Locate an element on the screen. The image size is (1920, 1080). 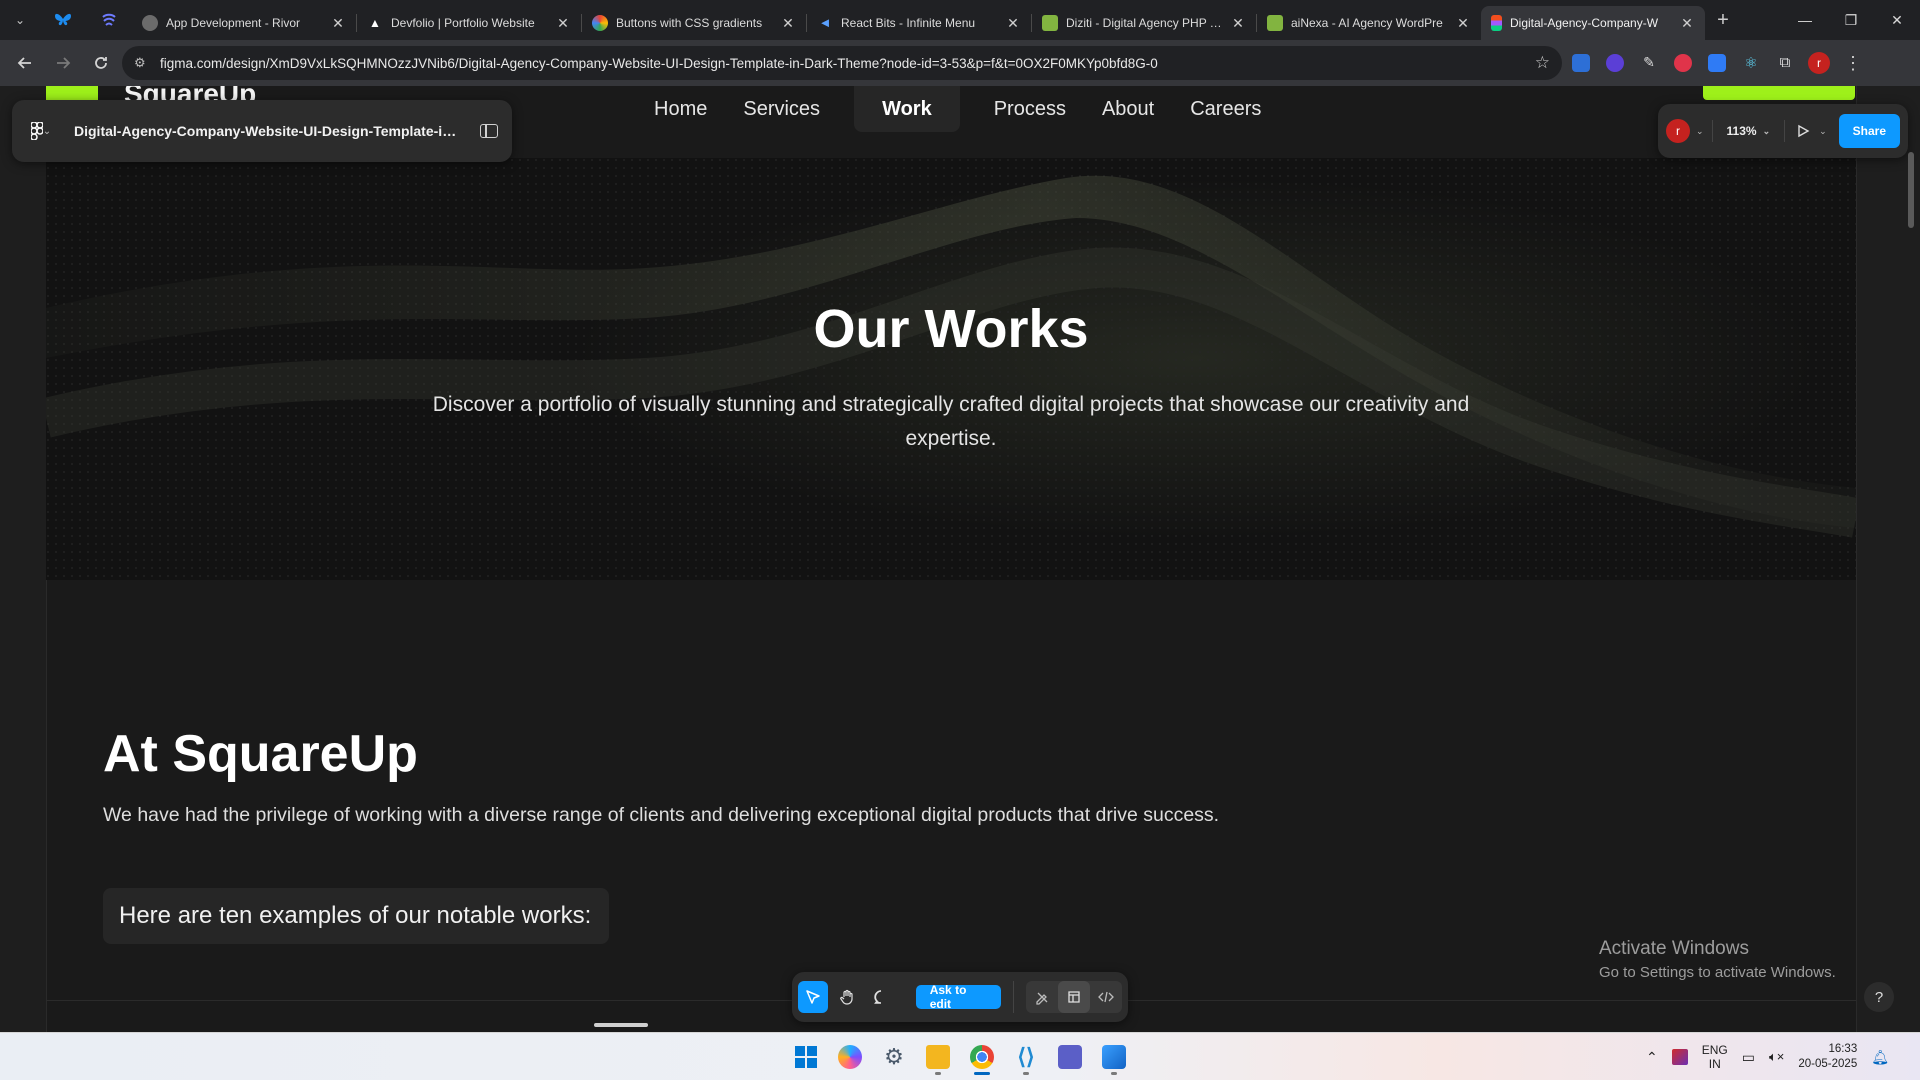
help-button: ? is located at coordinates (1879, 997).